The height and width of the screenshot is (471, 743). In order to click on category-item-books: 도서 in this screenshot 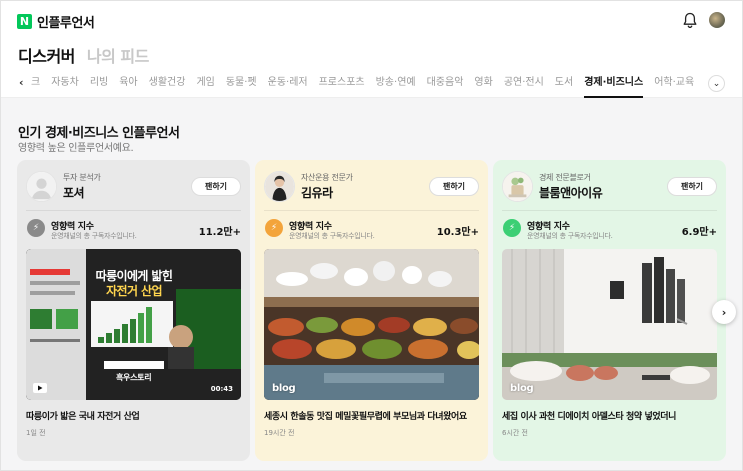, I will do `click(564, 84)`.